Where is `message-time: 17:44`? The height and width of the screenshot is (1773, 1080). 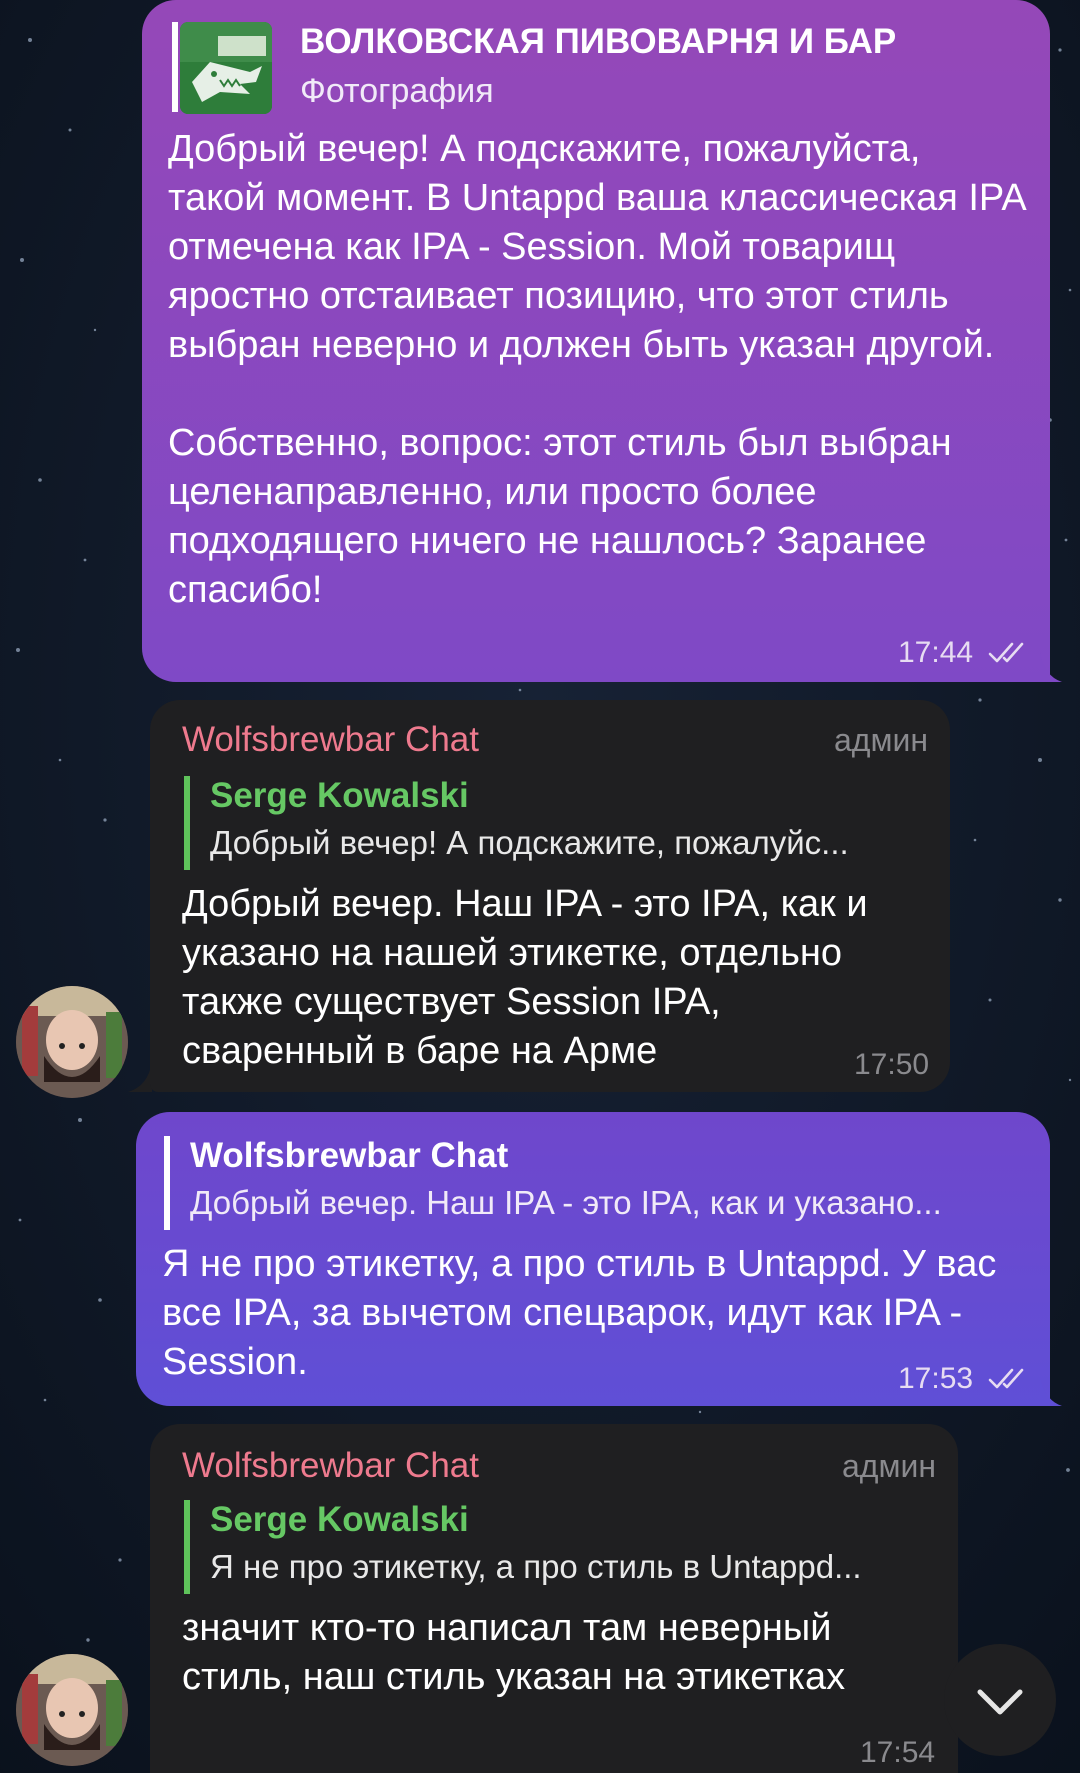
message-time: 17:44 is located at coordinates (936, 652).